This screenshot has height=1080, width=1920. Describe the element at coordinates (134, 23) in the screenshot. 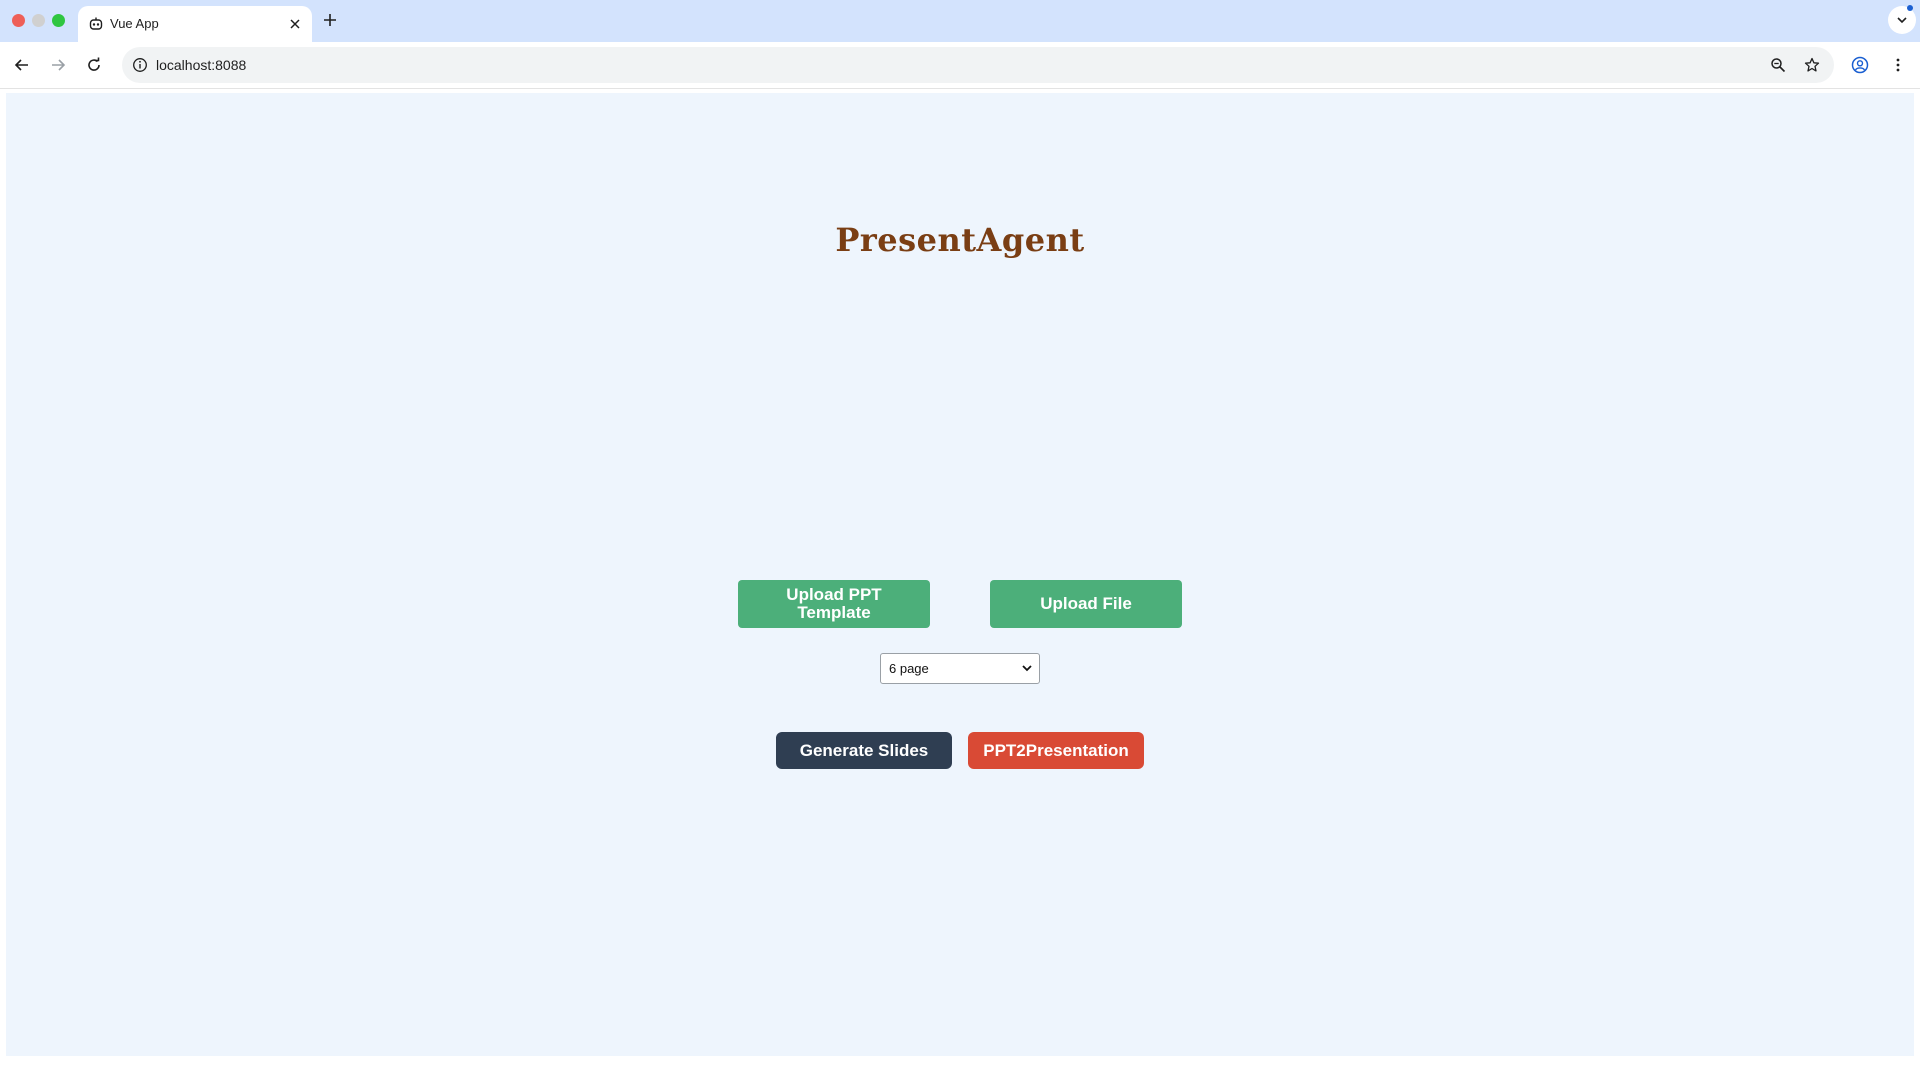

I see `tab-title: Vue App` at that location.